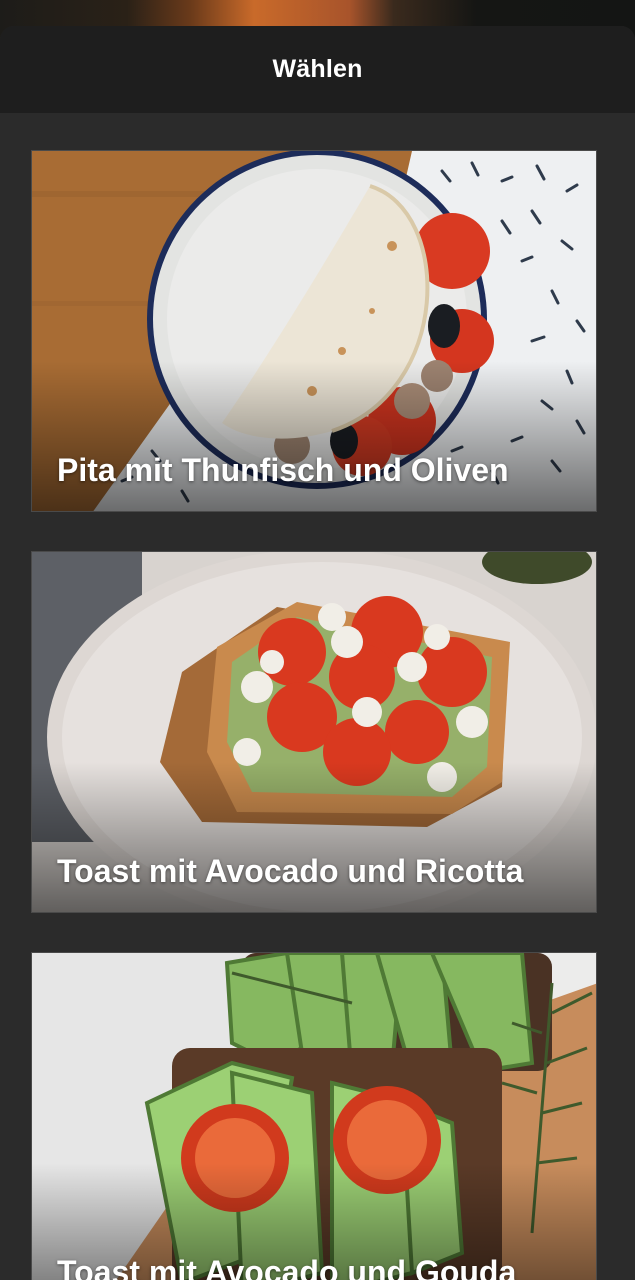 The height and width of the screenshot is (1280, 635). I want to click on recipe-title: Toast mit Avocado und Gouda, so click(287, 1267).